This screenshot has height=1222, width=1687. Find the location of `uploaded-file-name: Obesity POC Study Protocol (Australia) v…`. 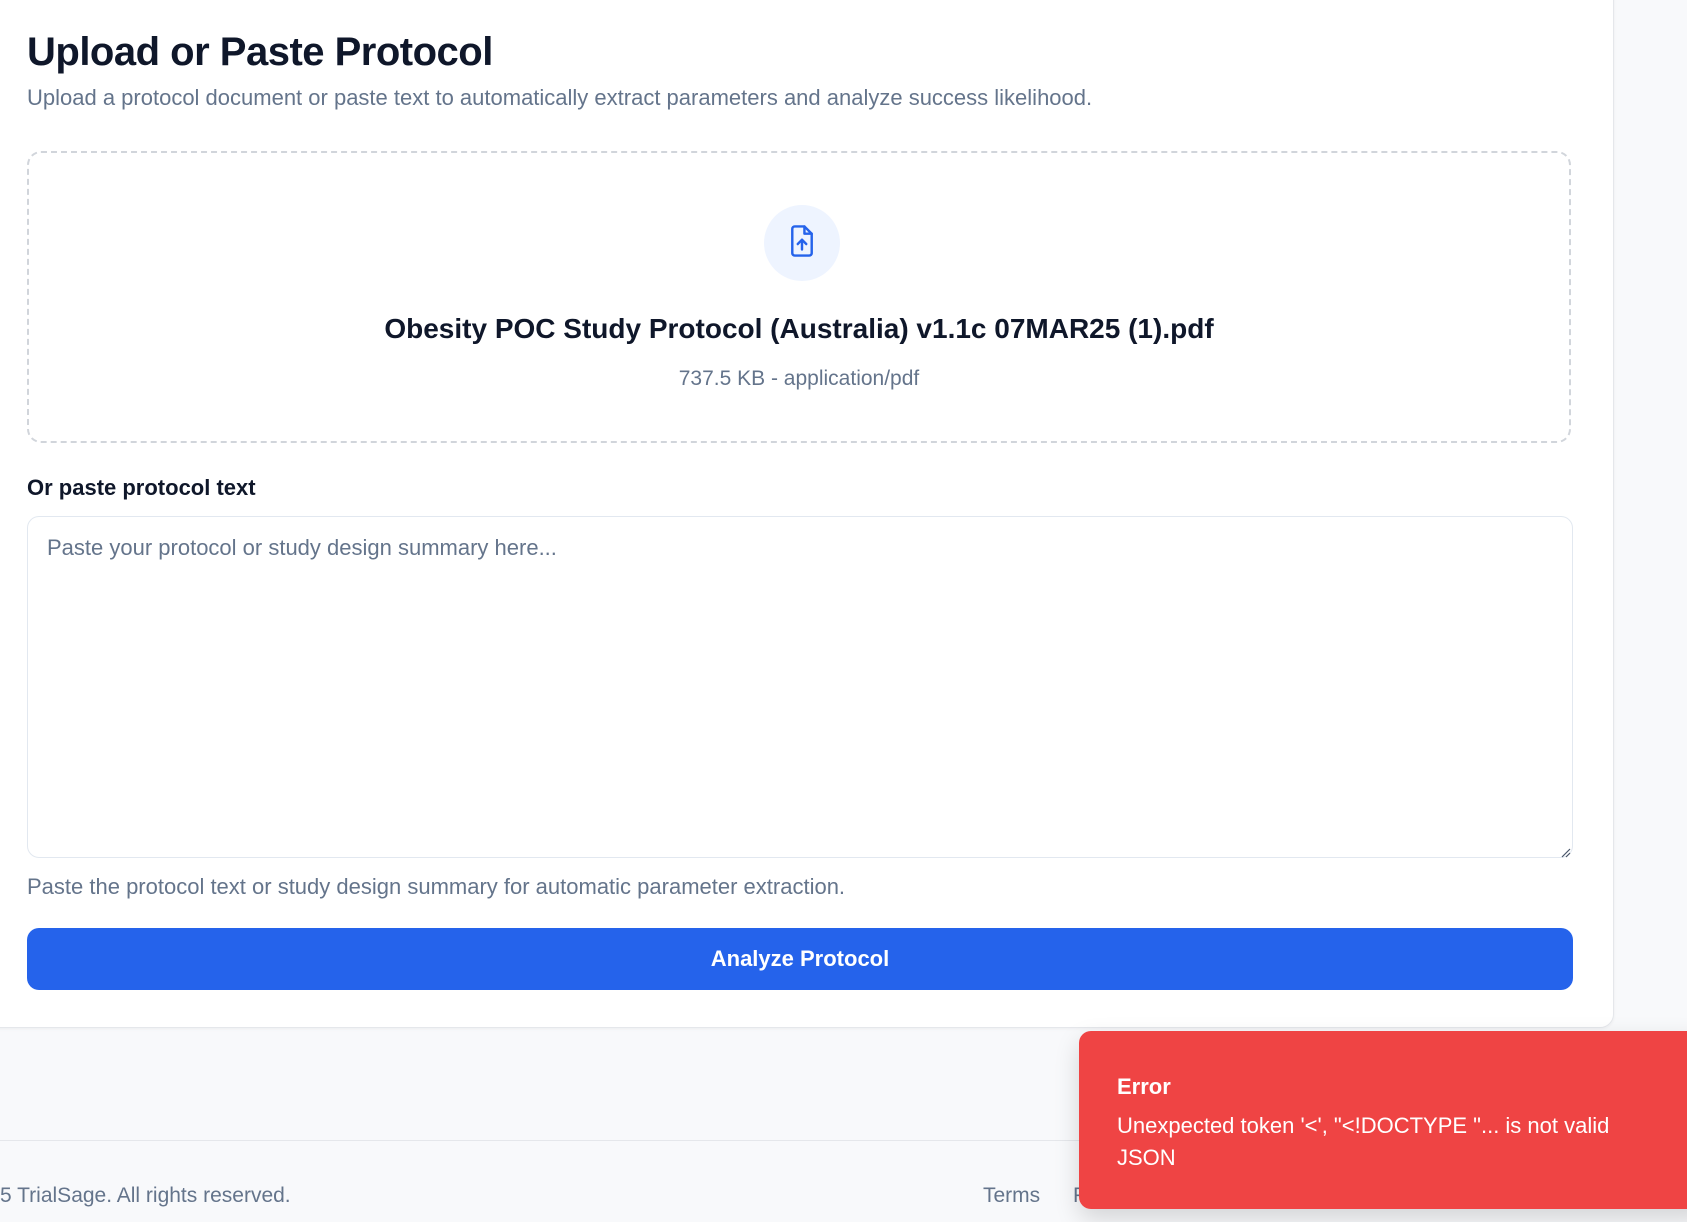

uploaded-file-name: Obesity POC Study Protocol (Australia) v… is located at coordinates (799, 328).